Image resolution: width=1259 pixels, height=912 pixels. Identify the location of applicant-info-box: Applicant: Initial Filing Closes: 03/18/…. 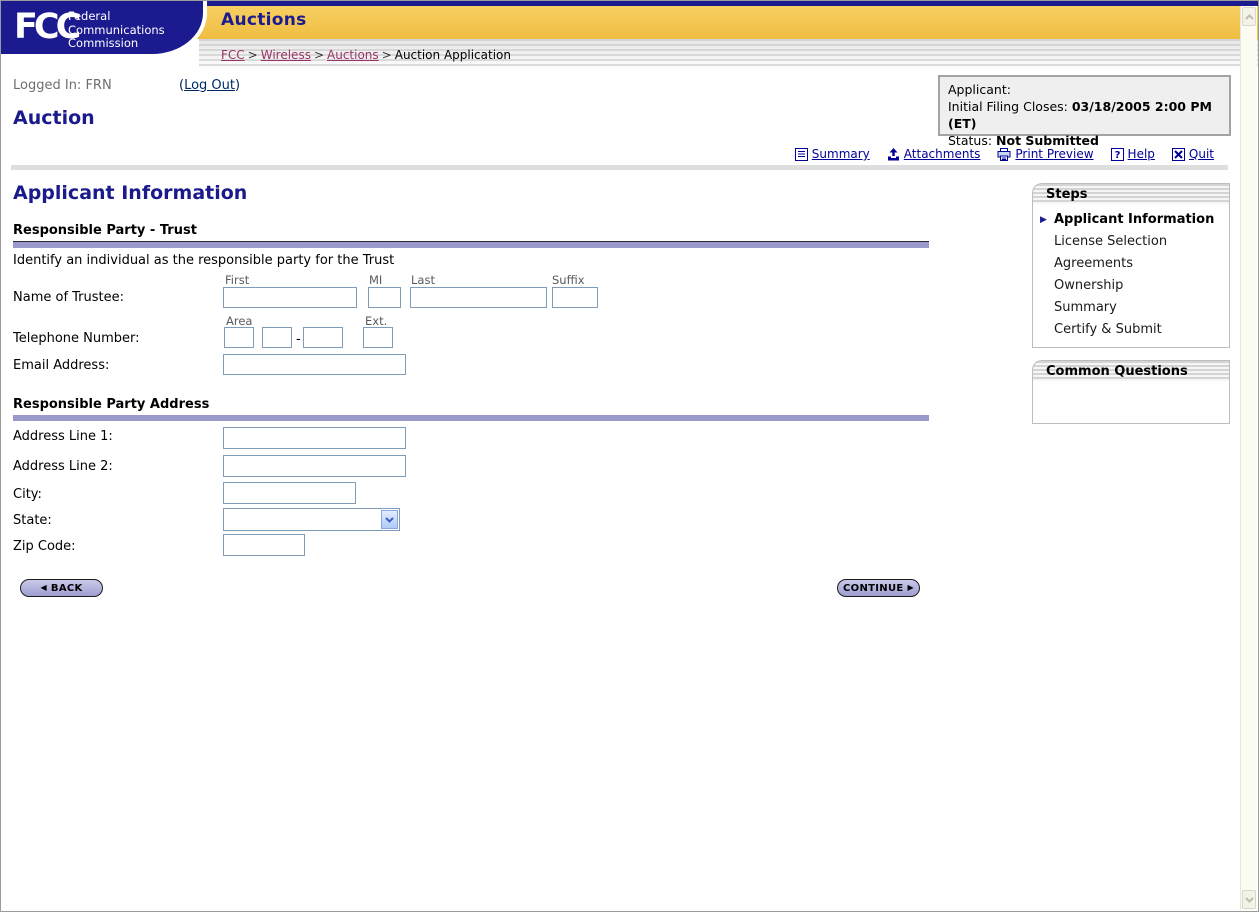
(1084, 111).